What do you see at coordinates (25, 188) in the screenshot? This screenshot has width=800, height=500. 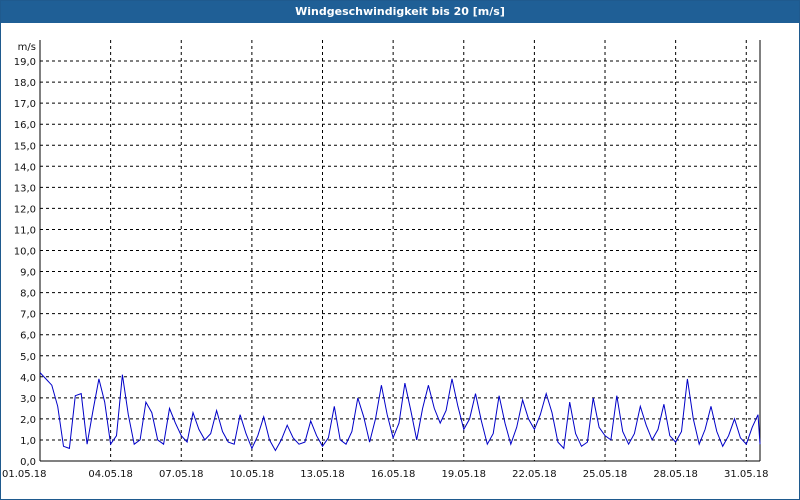 I see `y-tick-label: 13,0` at bounding box center [25, 188].